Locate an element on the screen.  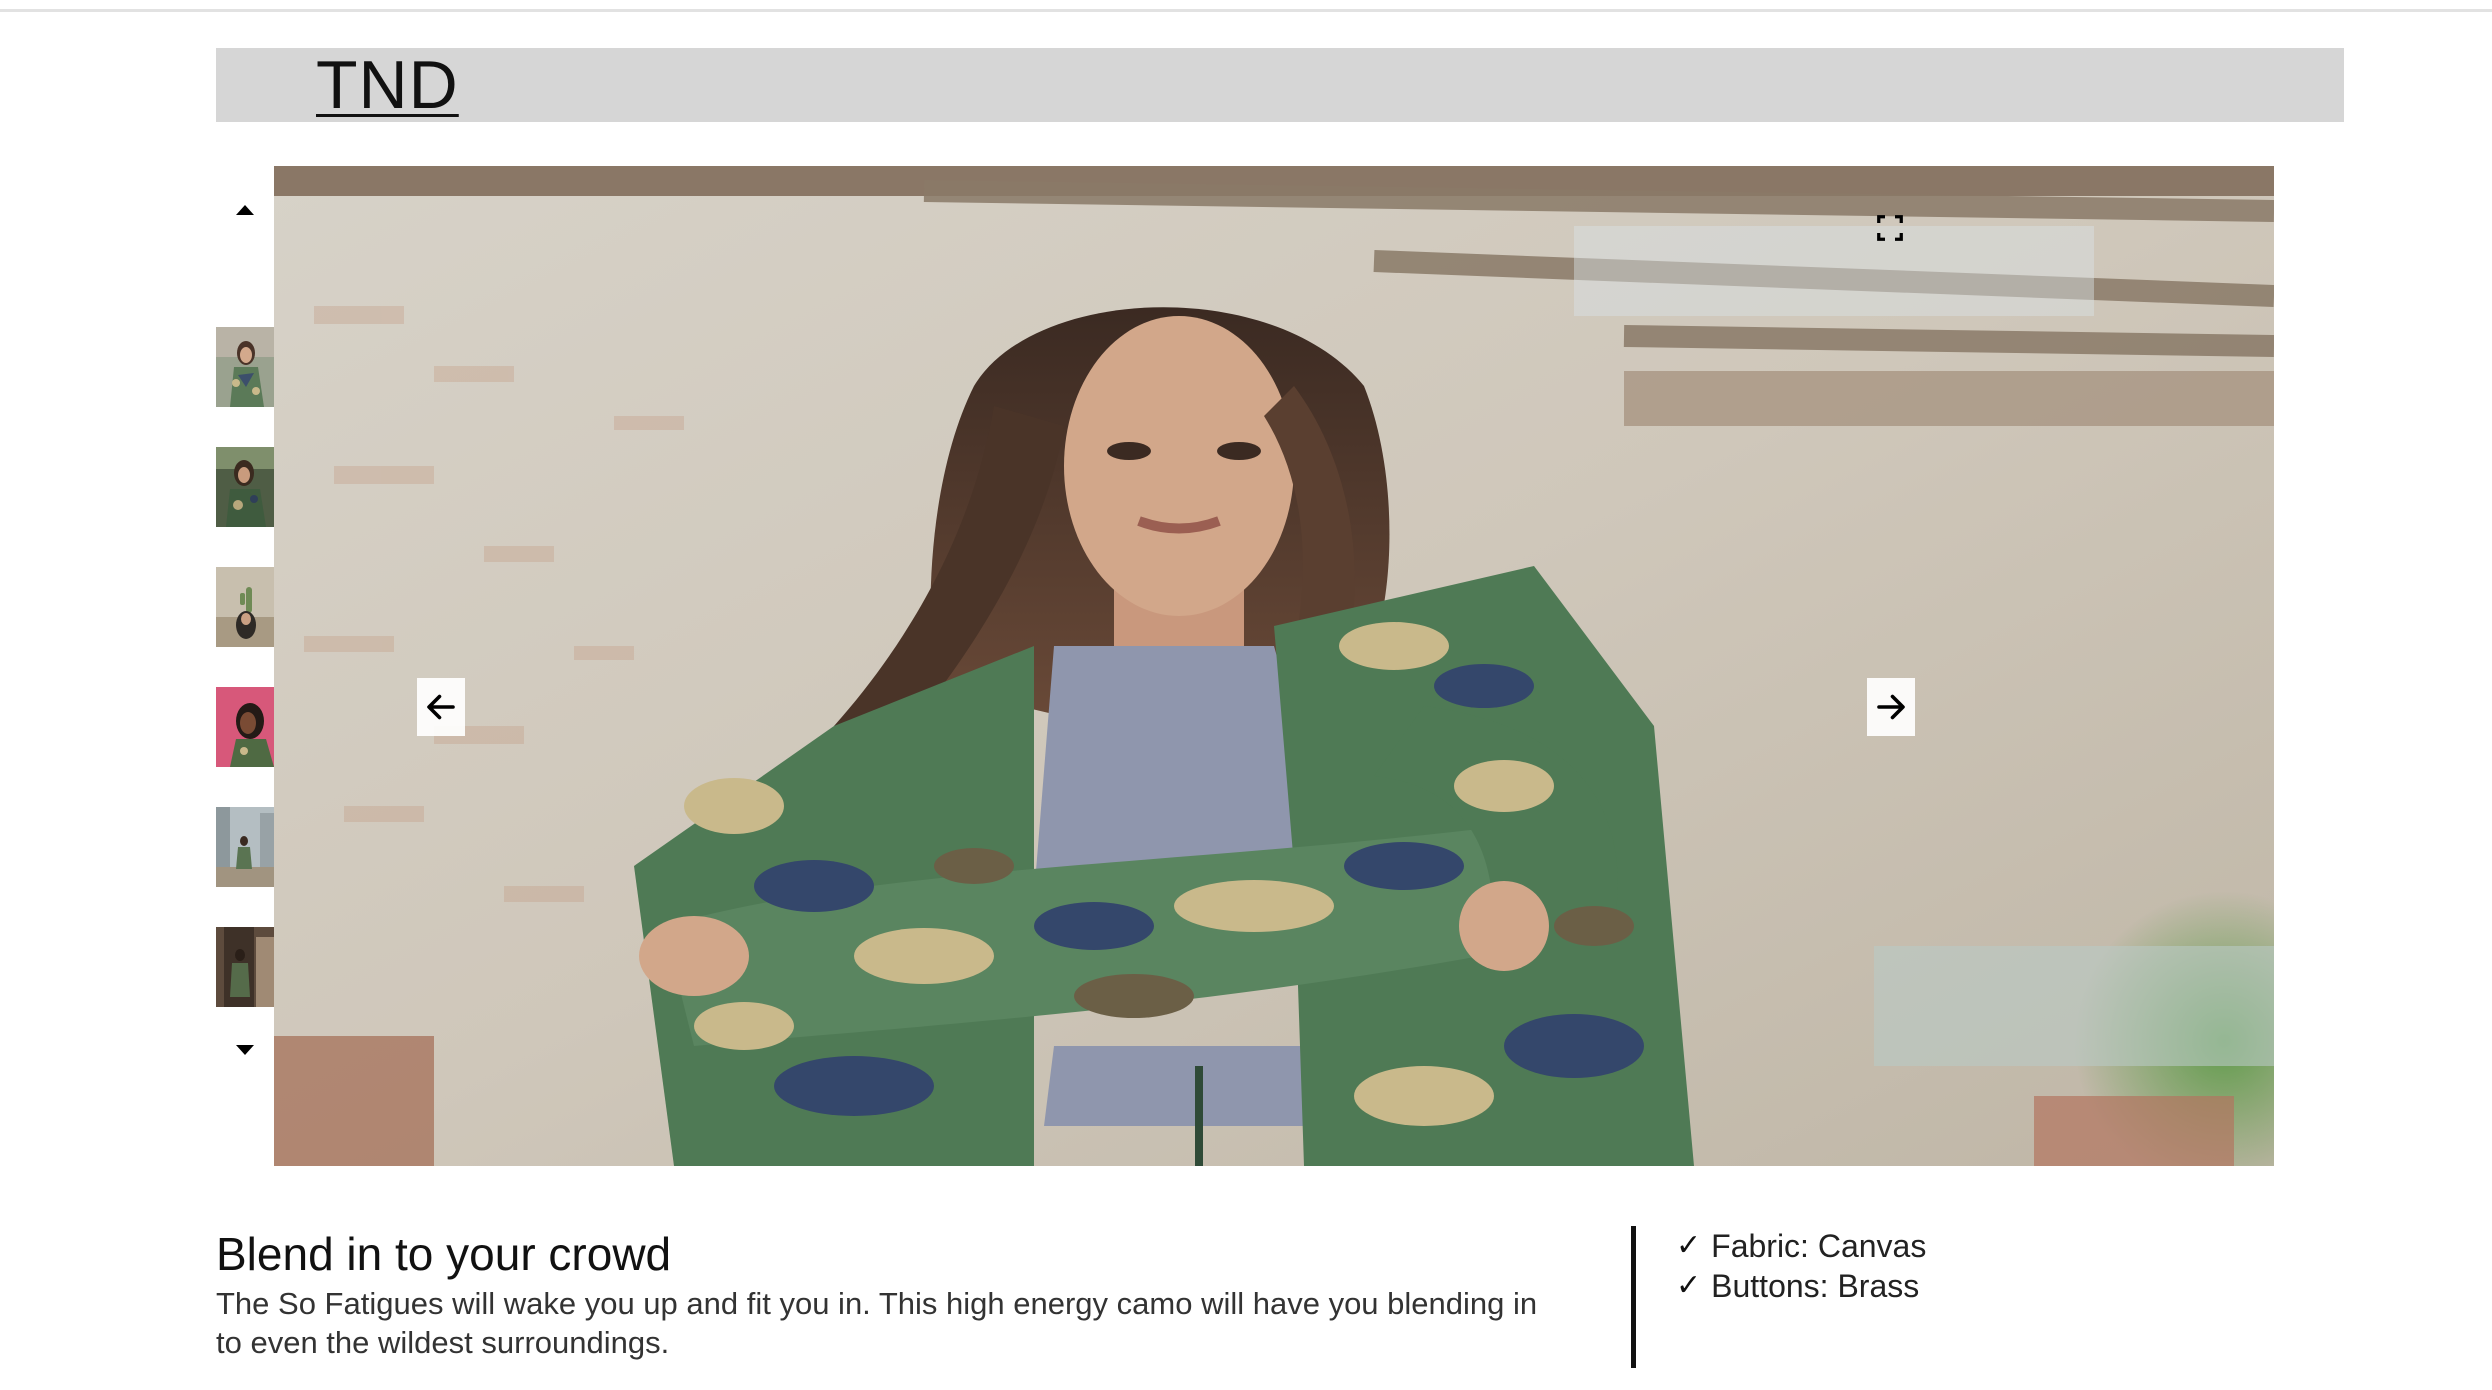
thumbnail-rail is located at coordinates (245, 626).